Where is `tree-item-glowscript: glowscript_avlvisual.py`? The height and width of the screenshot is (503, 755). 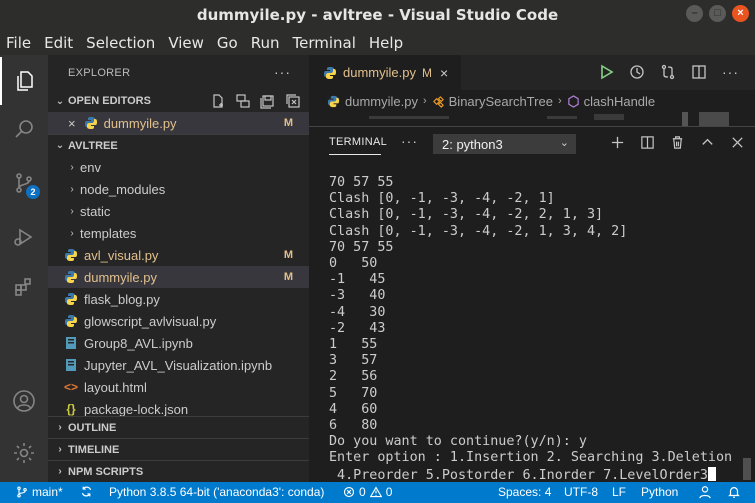 tree-item-glowscript: glowscript_avlvisual.py is located at coordinates (178, 321).